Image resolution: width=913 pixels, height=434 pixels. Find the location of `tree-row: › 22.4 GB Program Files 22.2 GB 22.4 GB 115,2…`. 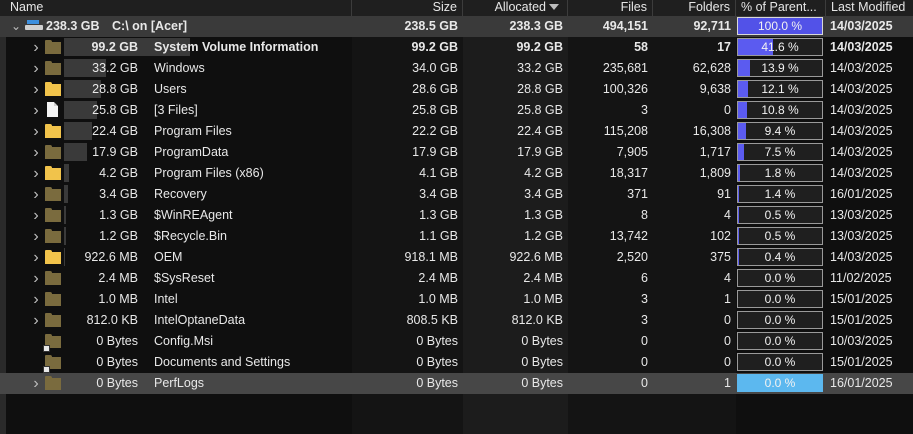

tree-row: › 22.4 GB Program Files 22.2 GB 22.4 GB 115,2… is located at coordinates (456, 131).